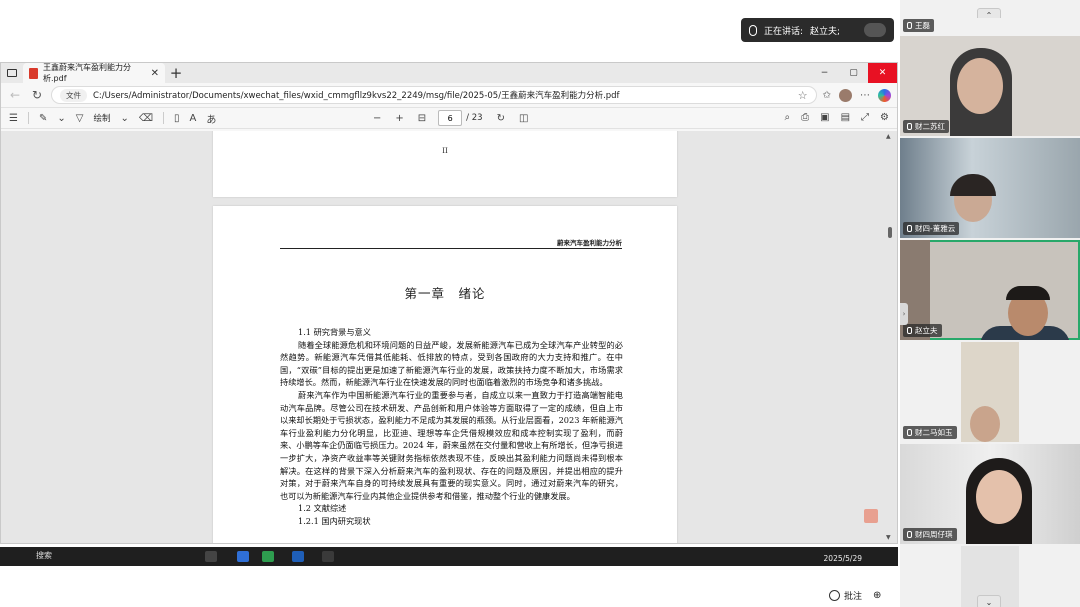  What do you see at coordinates (80, 118) in the screenshot?
I see `draw-icon: ▽` at bounding box center [80, 118].